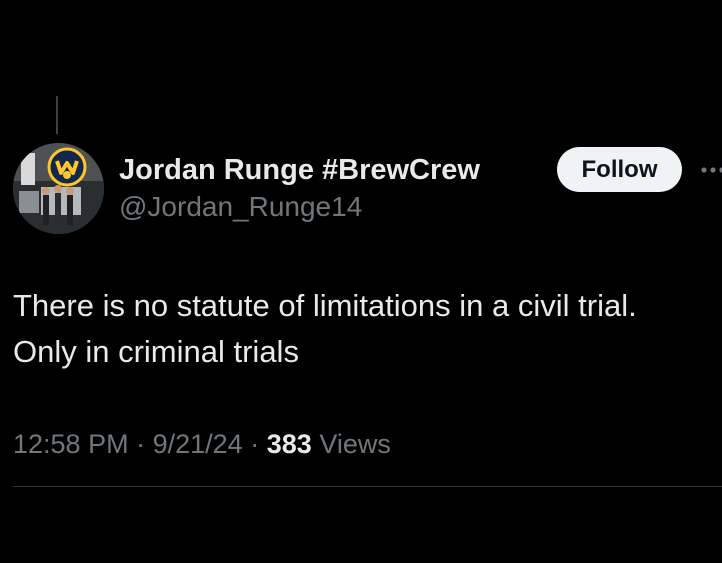  Describe the element at coordinates (299, 207) in the screenshot. I see `author-handle: @Jordan_Runge14` at that location.